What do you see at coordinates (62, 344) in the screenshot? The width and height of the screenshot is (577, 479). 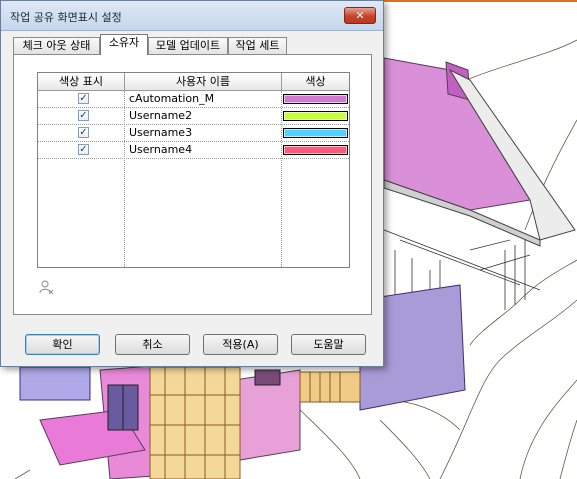 I see `ok-button: 확인` at bounding box center [62, 344].